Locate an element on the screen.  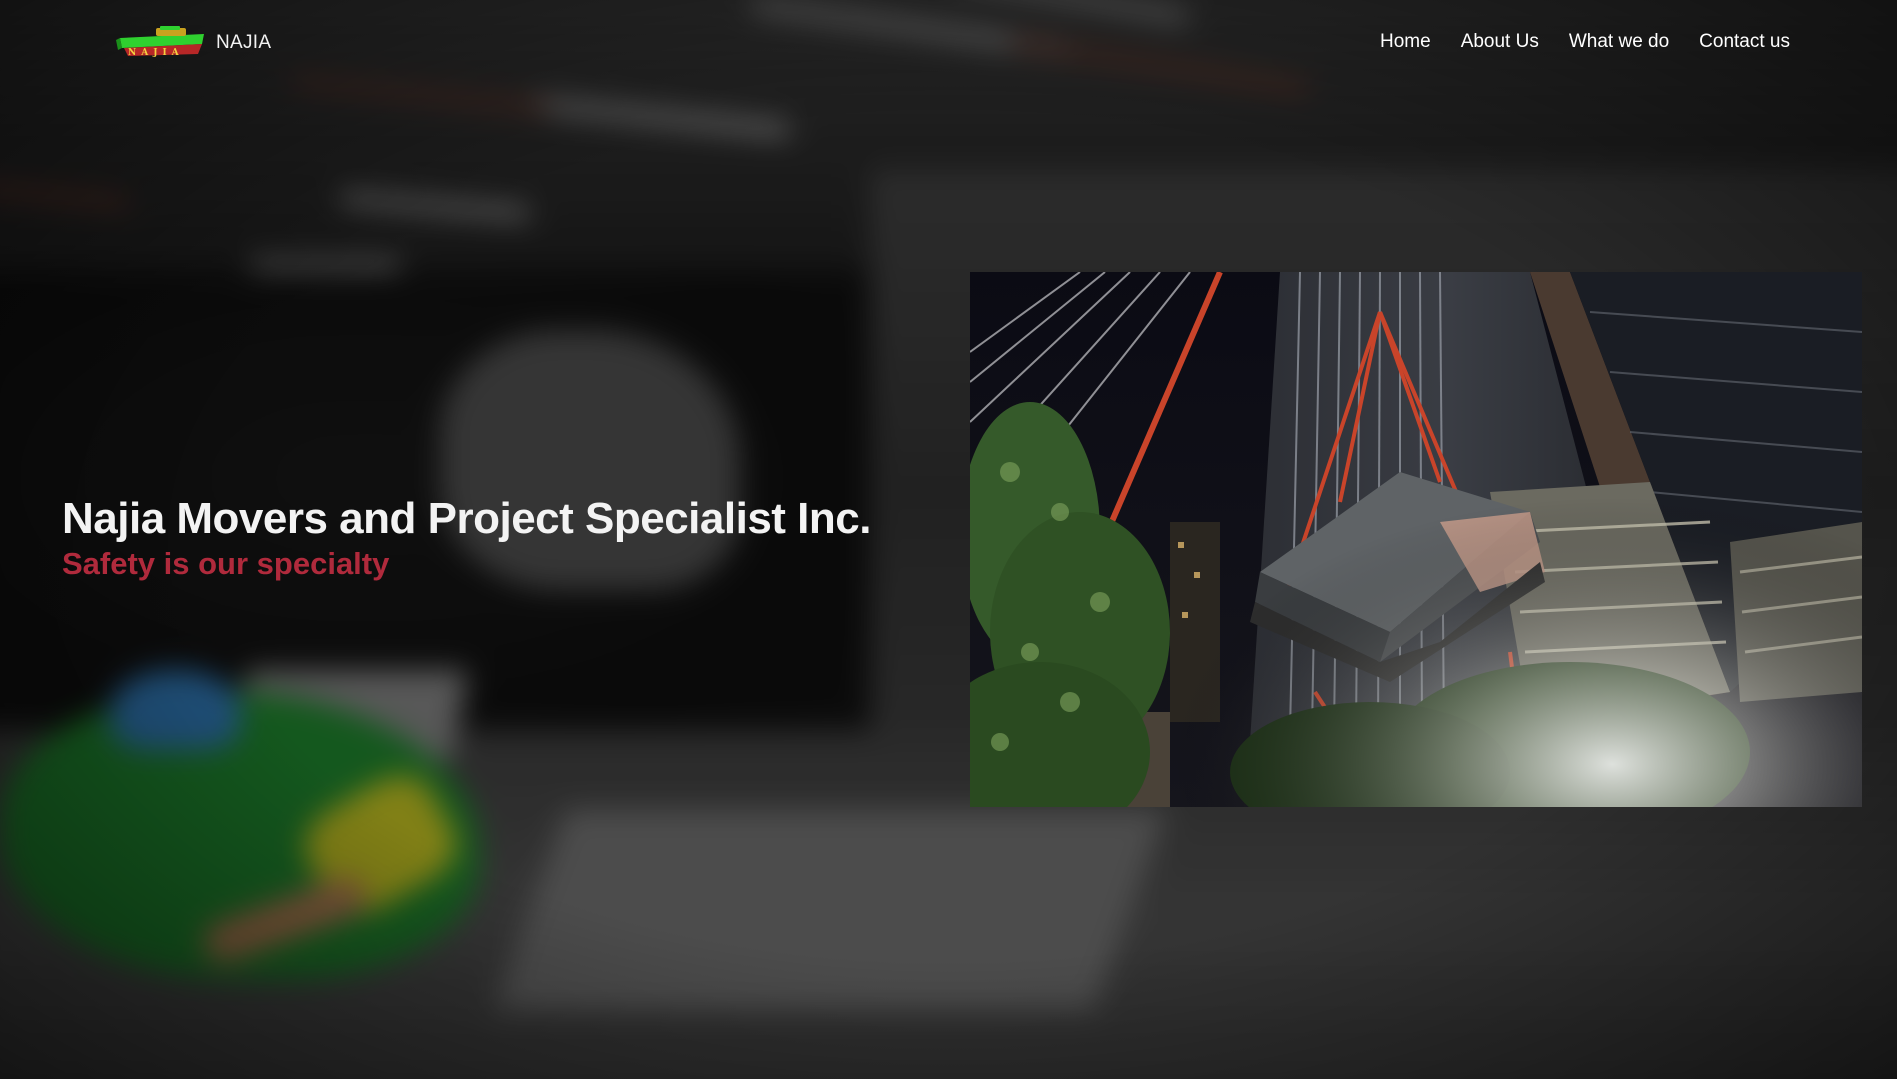
brand-link: NAJIA NAJIA is located at coordinates (193, 43).